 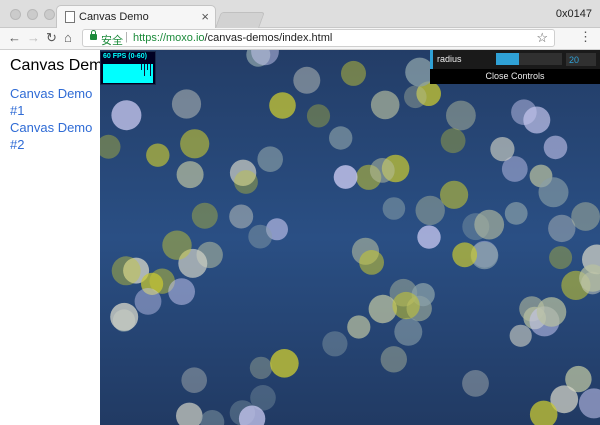 I want to click on fps-stats-panel: 60 FPS (0-60), so click(x=128, y=68).